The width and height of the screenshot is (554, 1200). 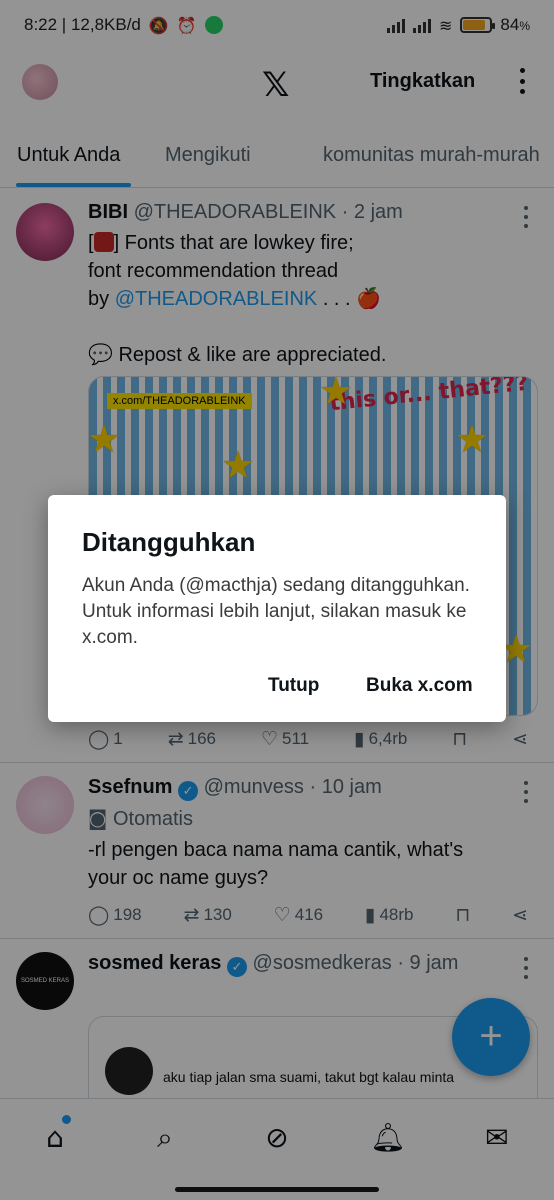 What do you see at coordinates (293, 686) in the screenshot?
I see `close-button: Tutup` at bounding box center [293, 686].